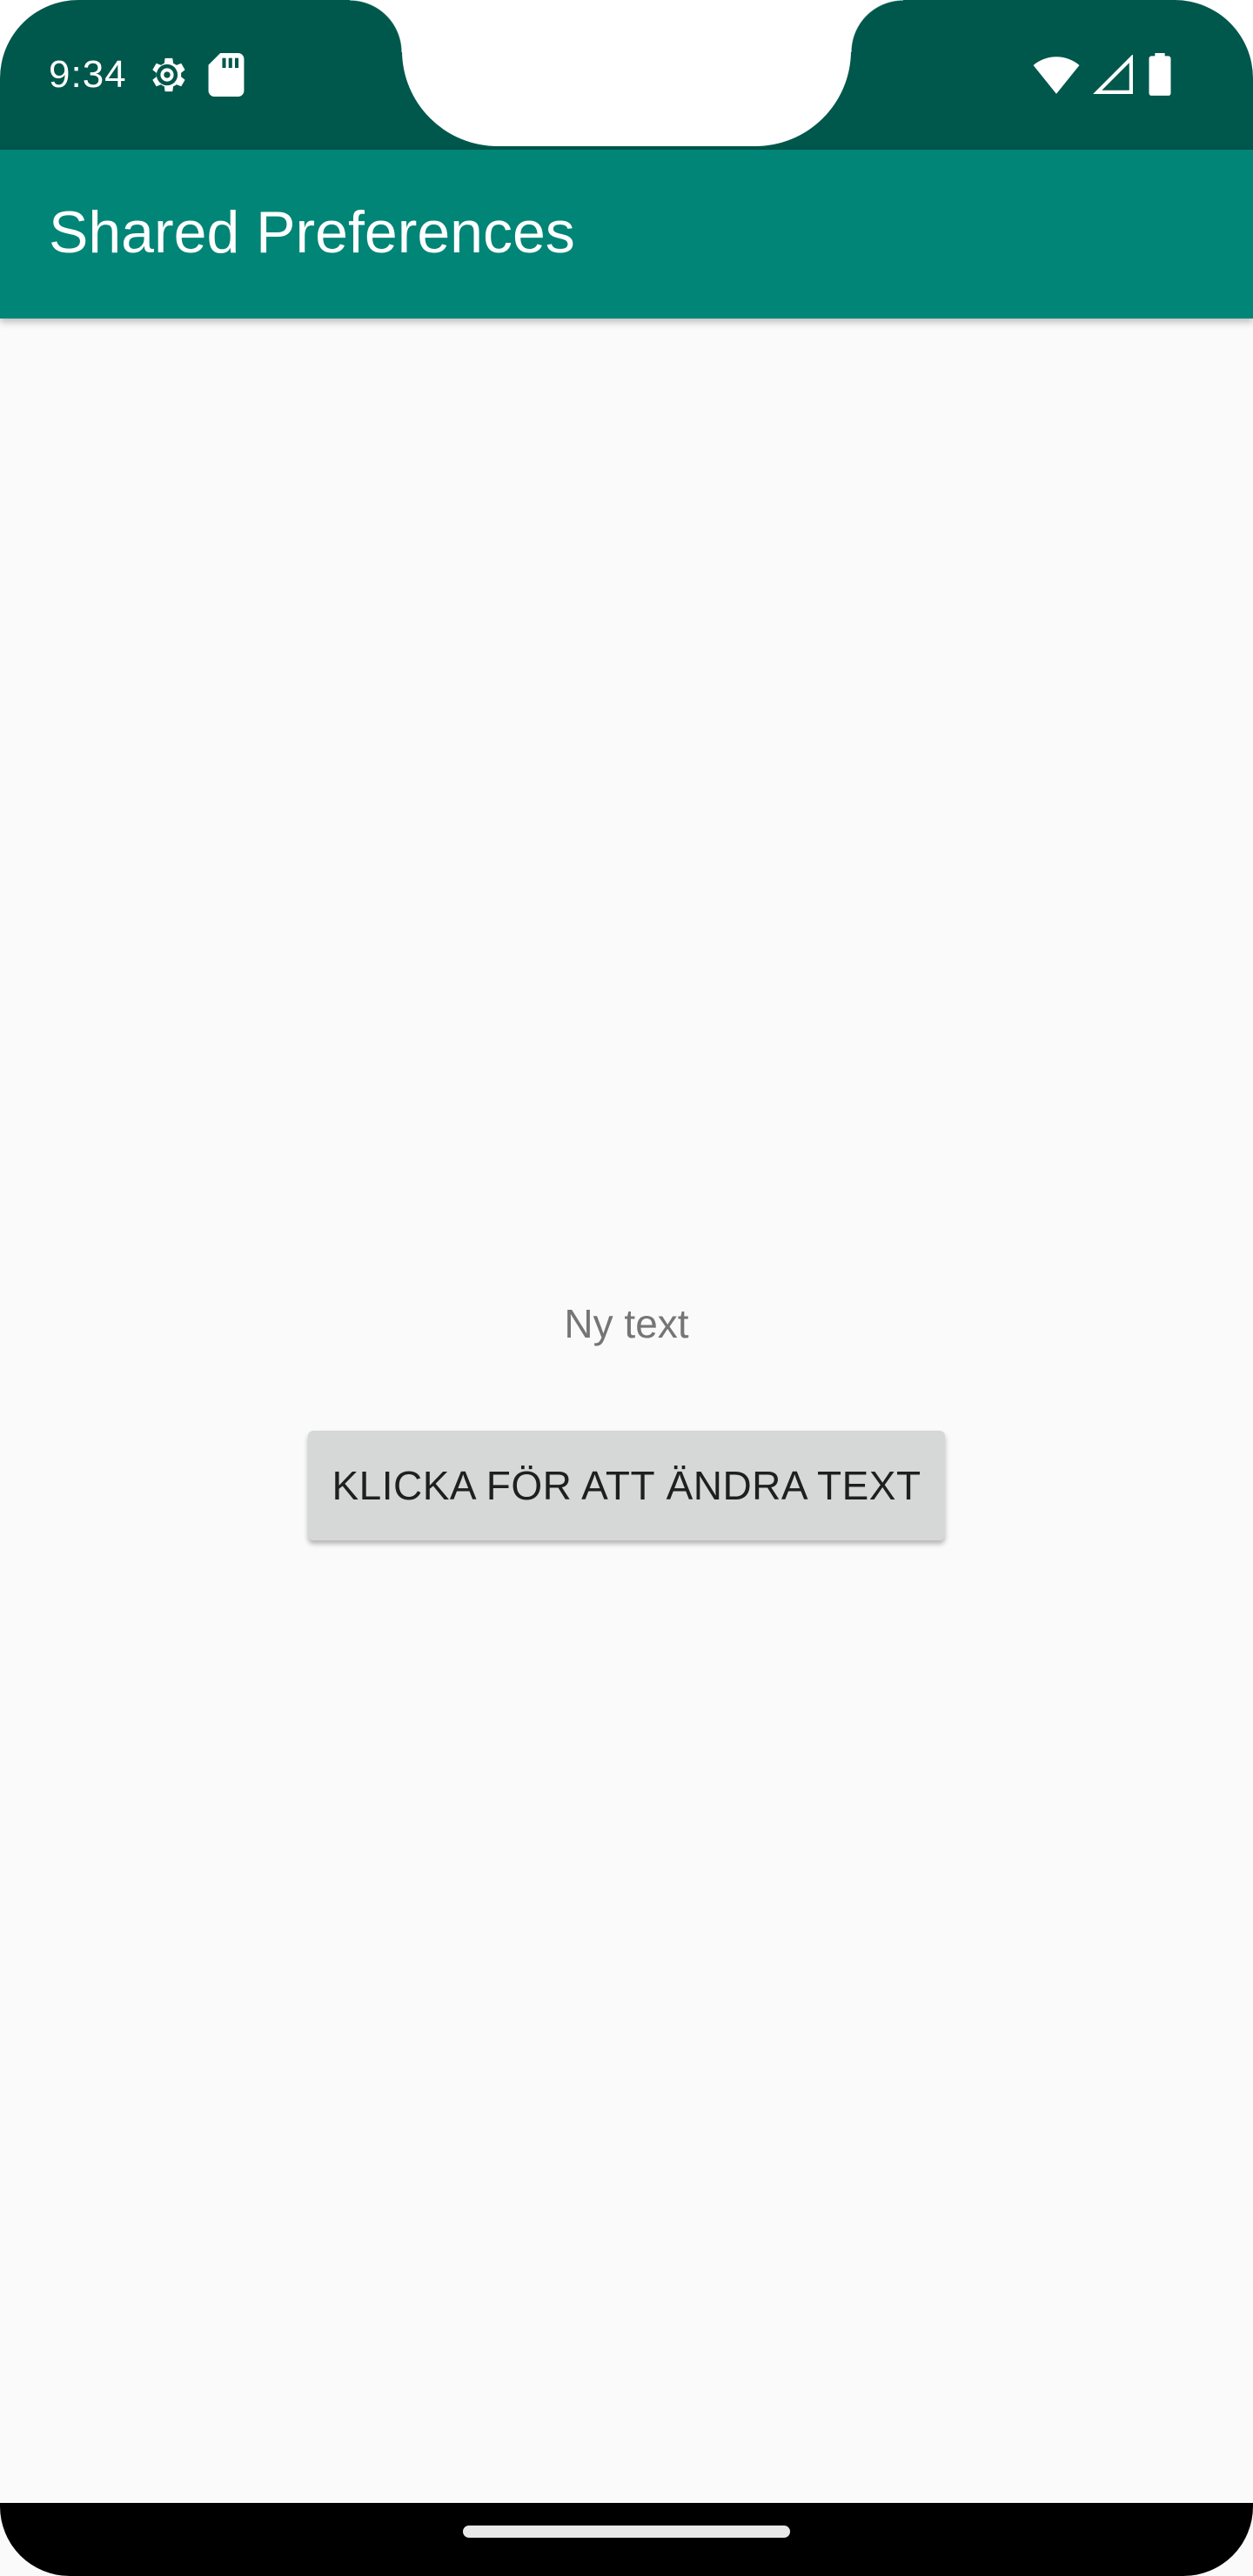 The image size is (1253, 2576). I want to click on cellular-signal-icon, so click(1114, 75).